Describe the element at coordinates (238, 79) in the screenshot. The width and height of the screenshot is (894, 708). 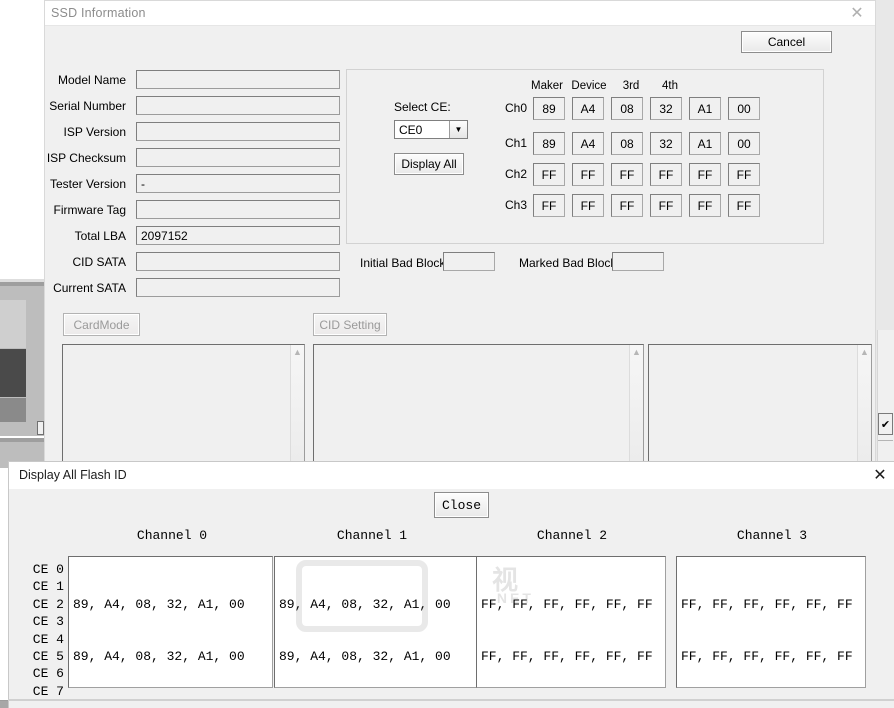
I see `field-model-name` at that location.